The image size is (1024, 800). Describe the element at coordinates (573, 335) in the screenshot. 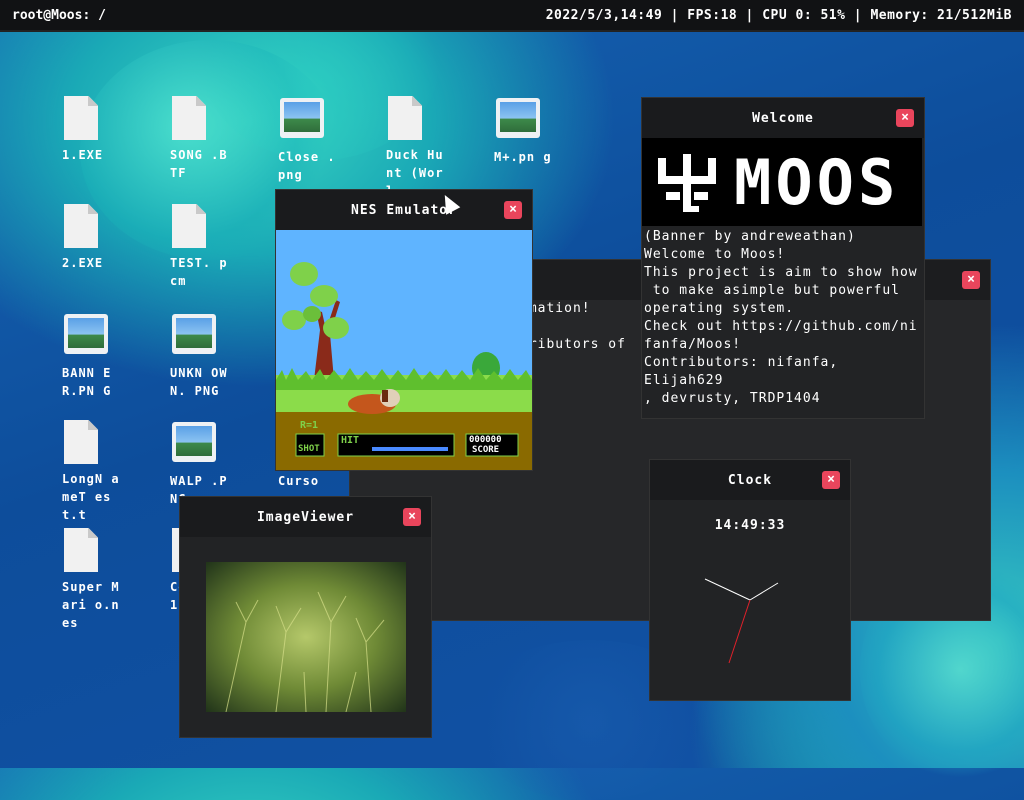

I see `info-window-text: rmation! tributors of !` at that location.